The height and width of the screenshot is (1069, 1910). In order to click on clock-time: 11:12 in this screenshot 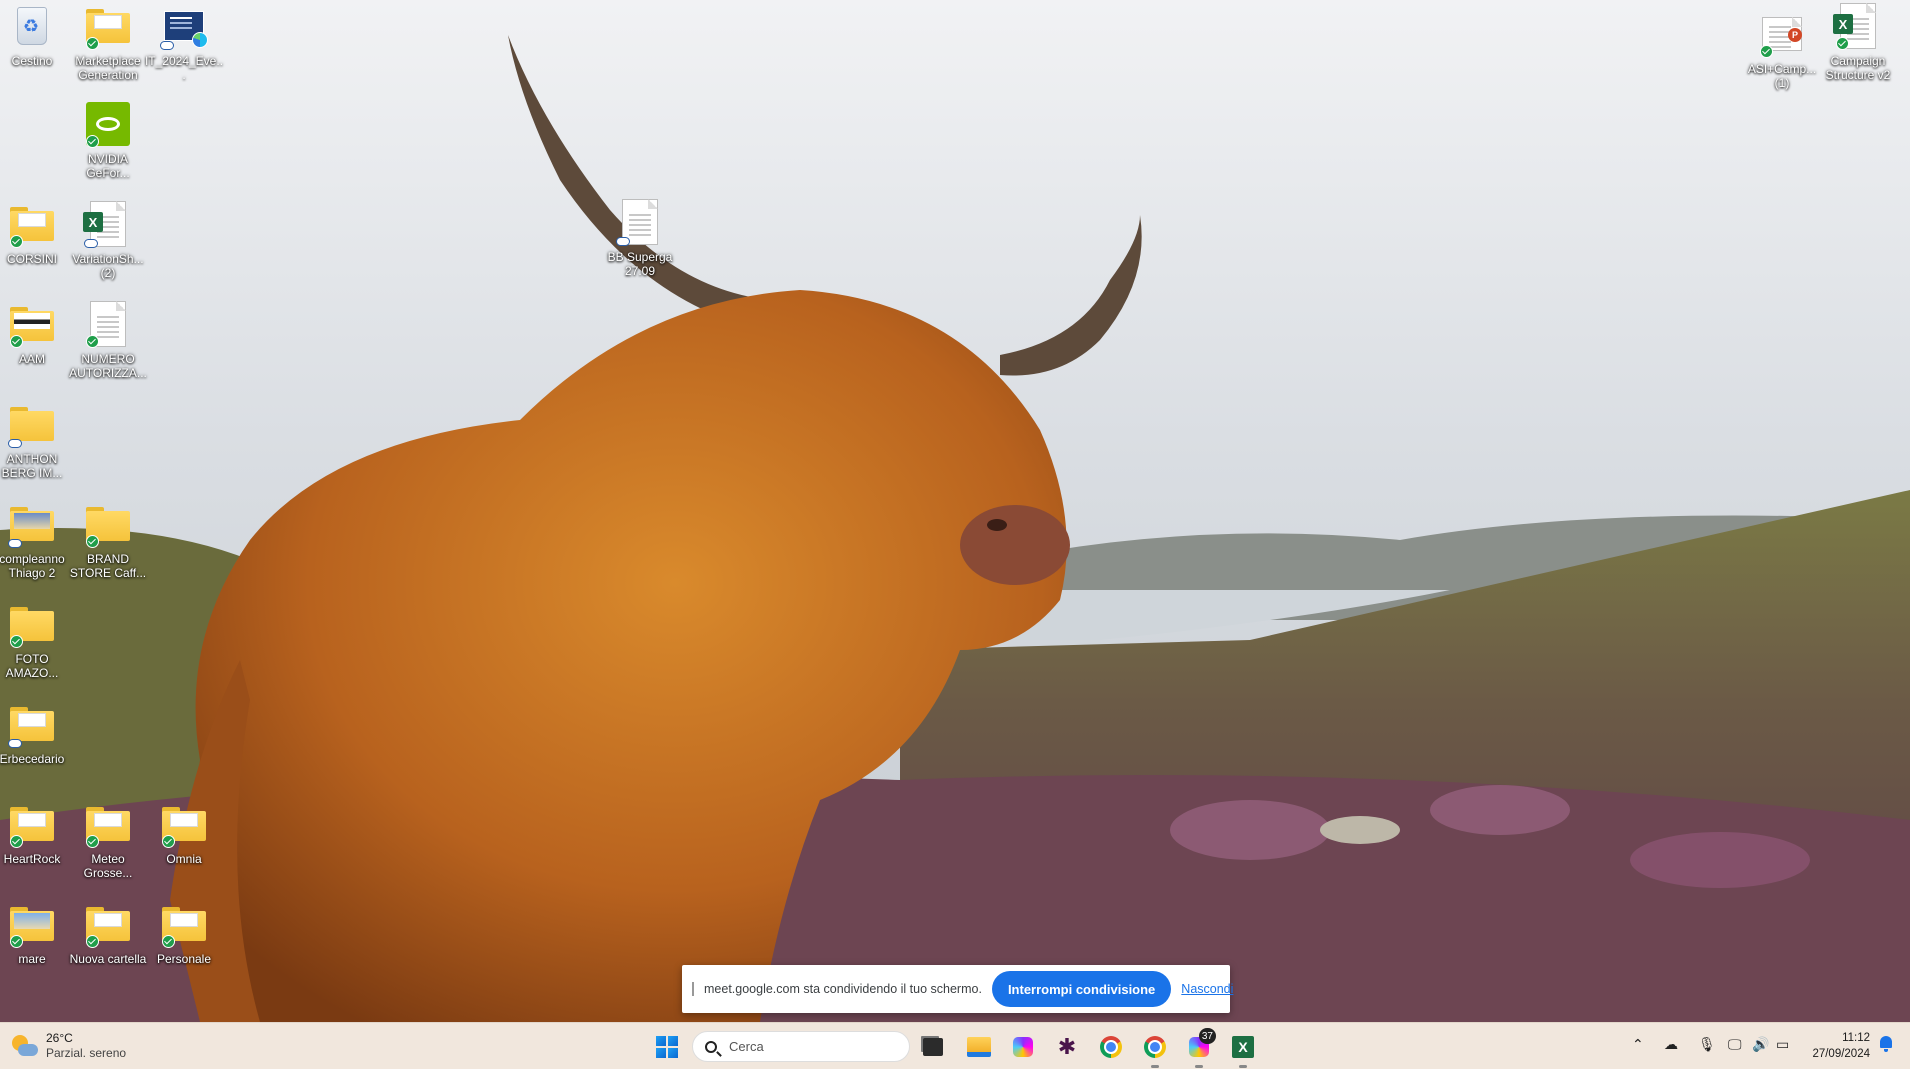, I will do `click(1856, 1038)`.